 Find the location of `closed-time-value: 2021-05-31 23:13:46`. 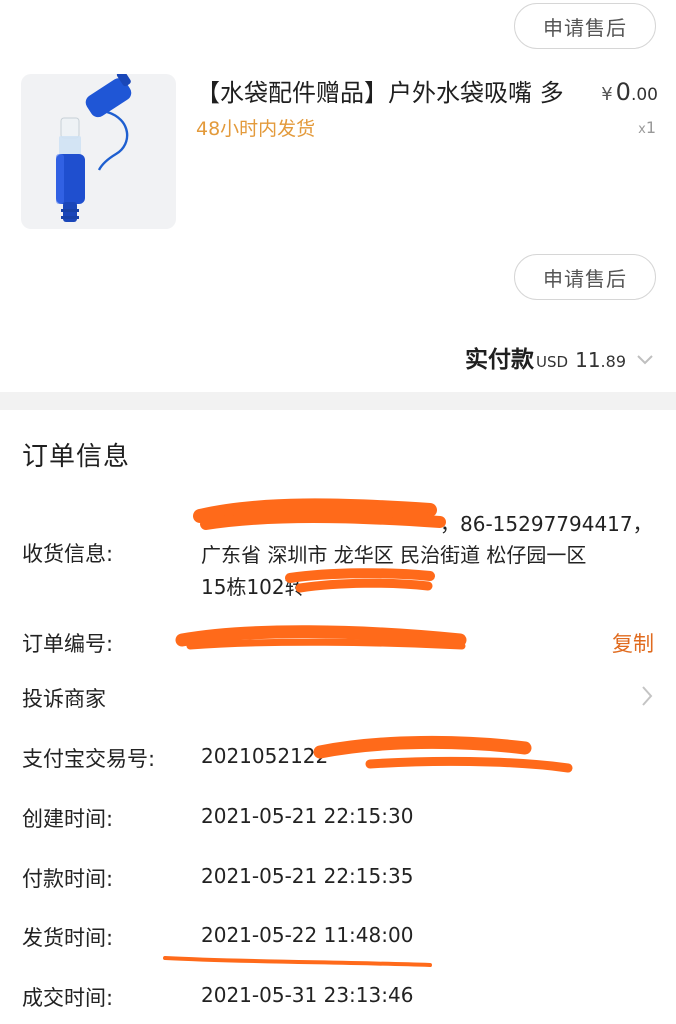

closed-time-value: 2021-05-31 23:13:46 is located at coordinates (307, 995).